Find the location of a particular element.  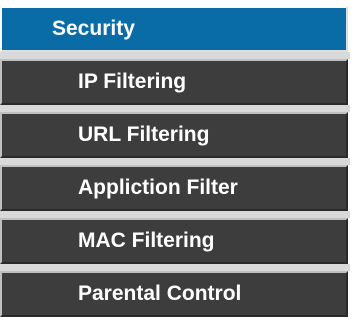

menu-item-label: Parental Control is located at coordinates (160, 293).